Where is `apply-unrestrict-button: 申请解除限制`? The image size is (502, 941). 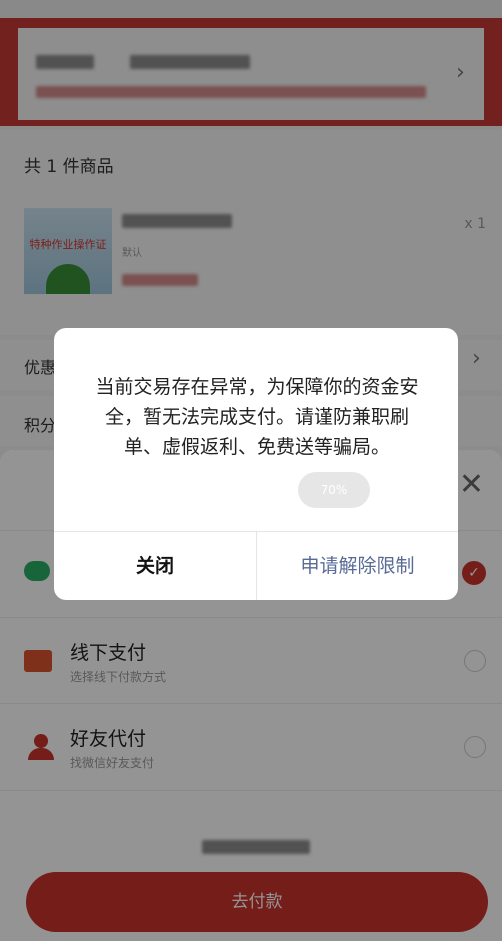 apply-unrestrict-button: 申请解除限制 is located at coordinates (357, 566).